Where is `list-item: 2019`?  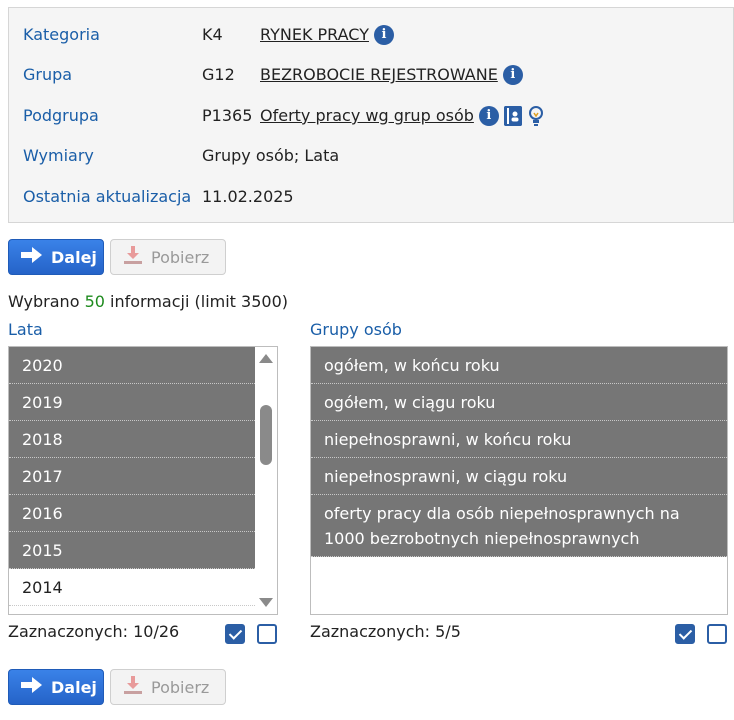 list-item: 2019 is located at coordinates (132, 402).